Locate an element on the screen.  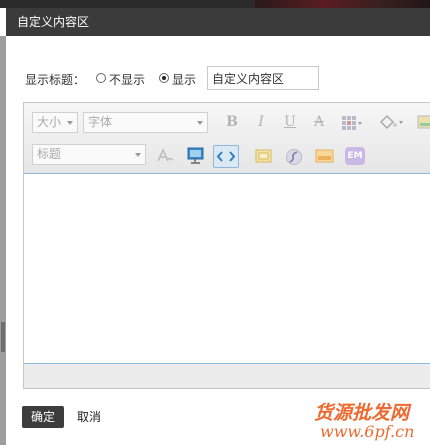
radio-hide-label: 不显示 is located at coordinates (127, 79).